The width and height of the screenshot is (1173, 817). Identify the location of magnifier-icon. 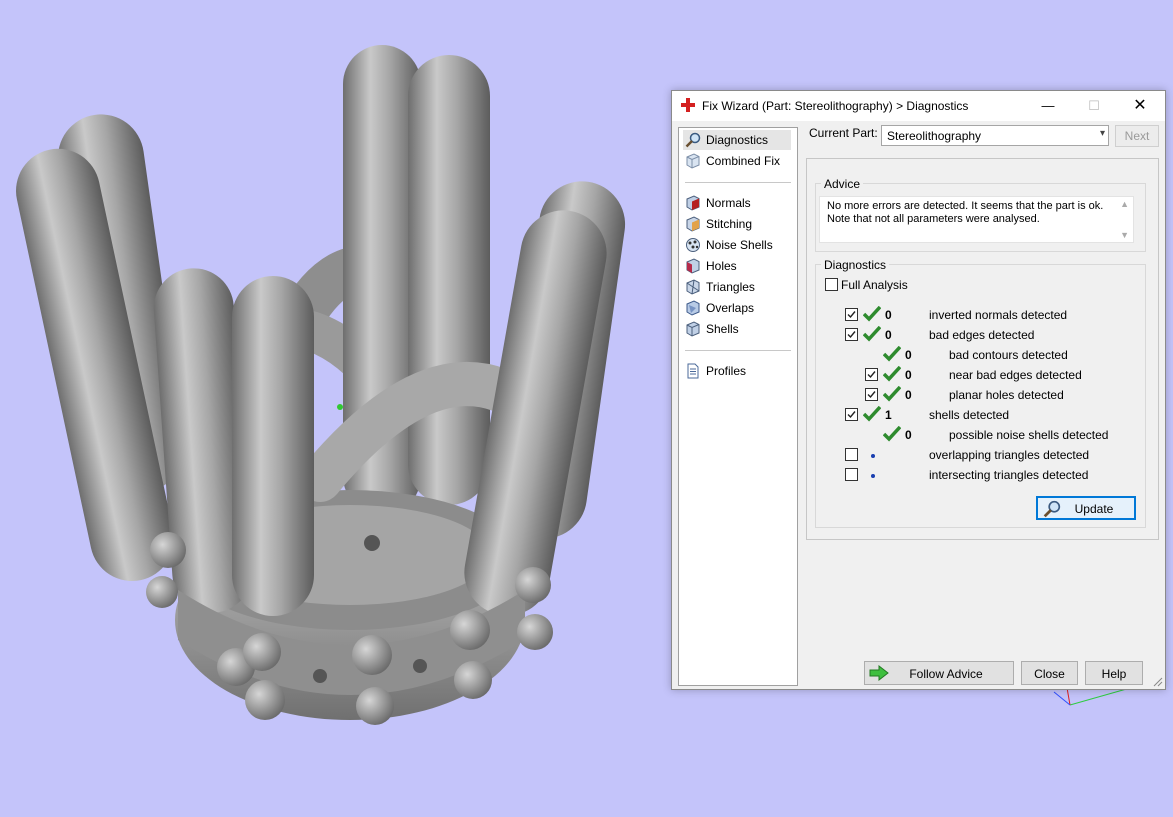
(693, 140).